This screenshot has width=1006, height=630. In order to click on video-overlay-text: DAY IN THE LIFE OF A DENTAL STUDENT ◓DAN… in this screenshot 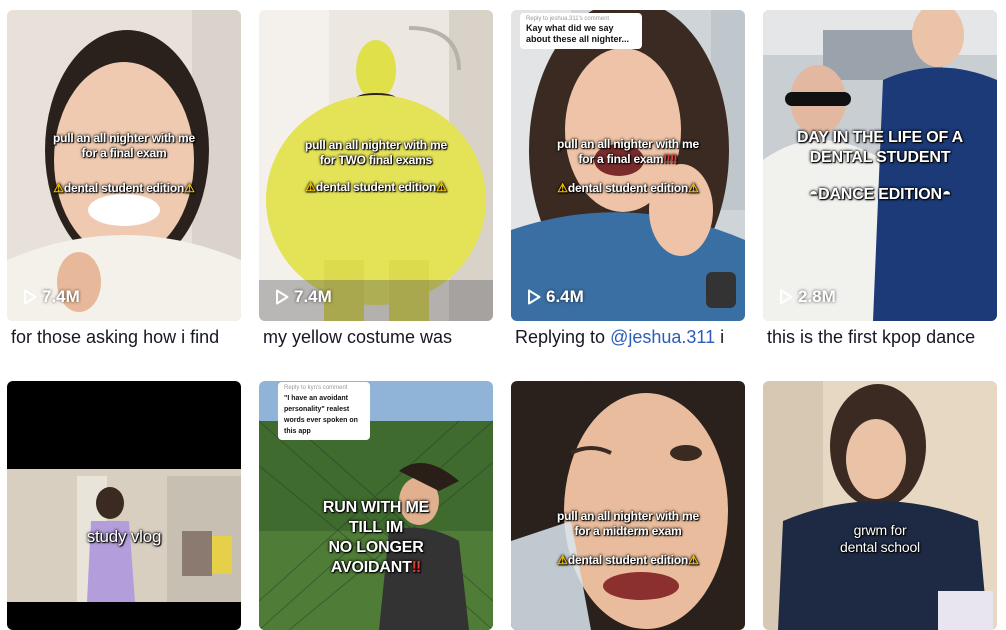, I will do `click(880, 166)`.